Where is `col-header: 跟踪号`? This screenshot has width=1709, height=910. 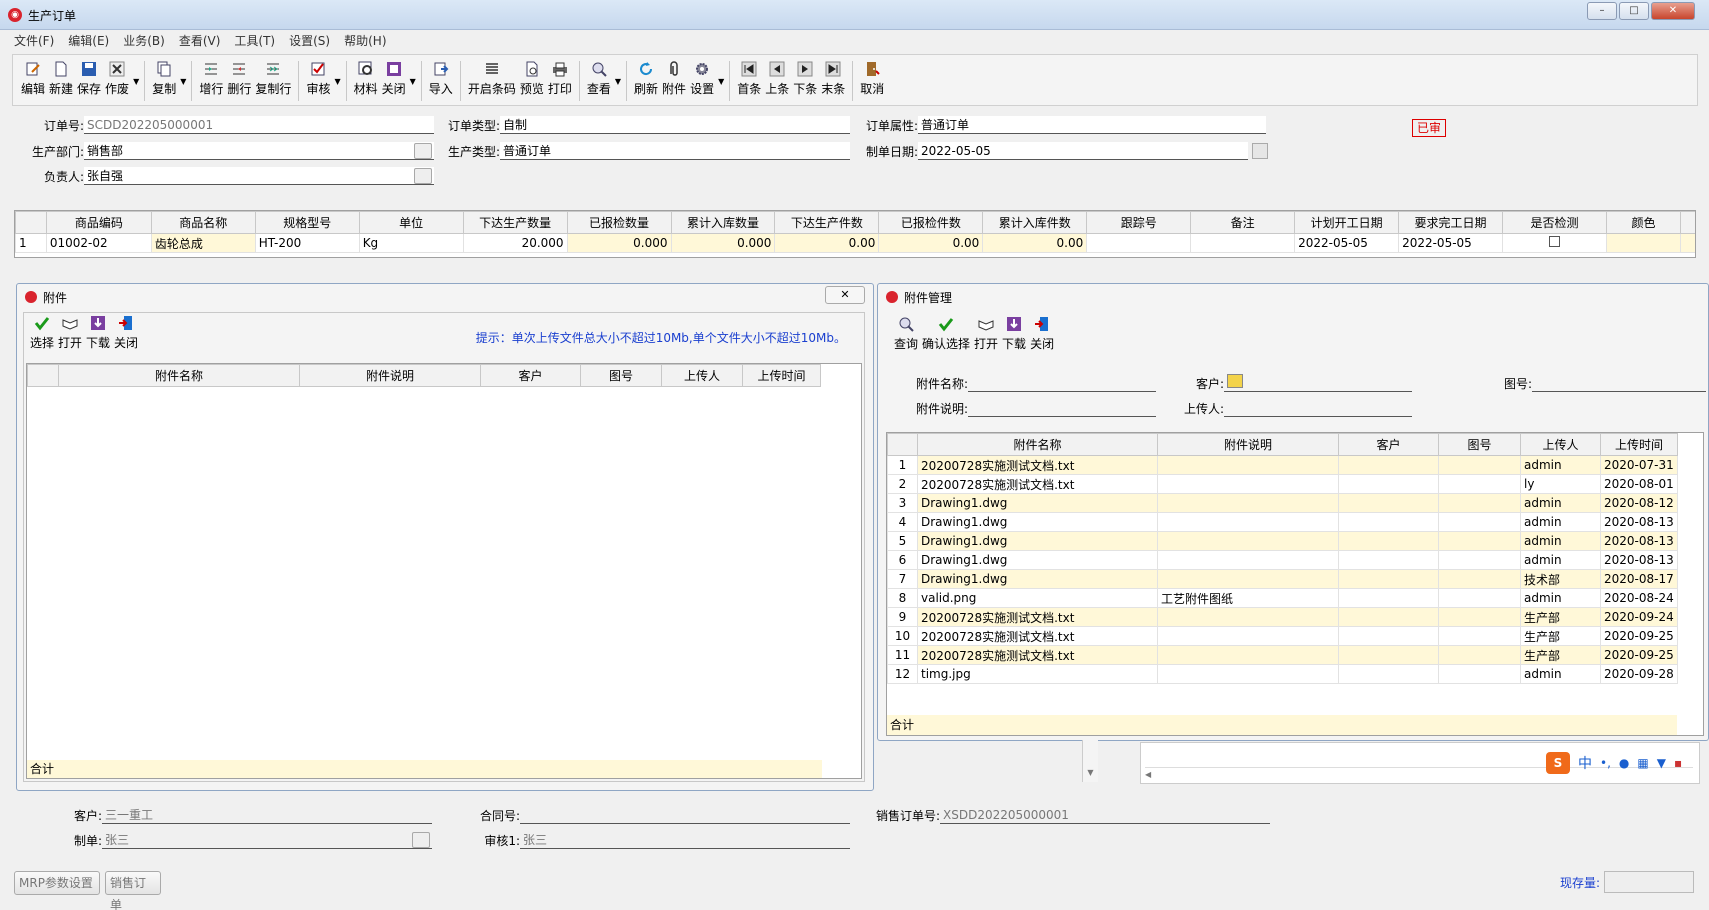
col-header: 跟踪号 is located at coordinates (1139, 222).